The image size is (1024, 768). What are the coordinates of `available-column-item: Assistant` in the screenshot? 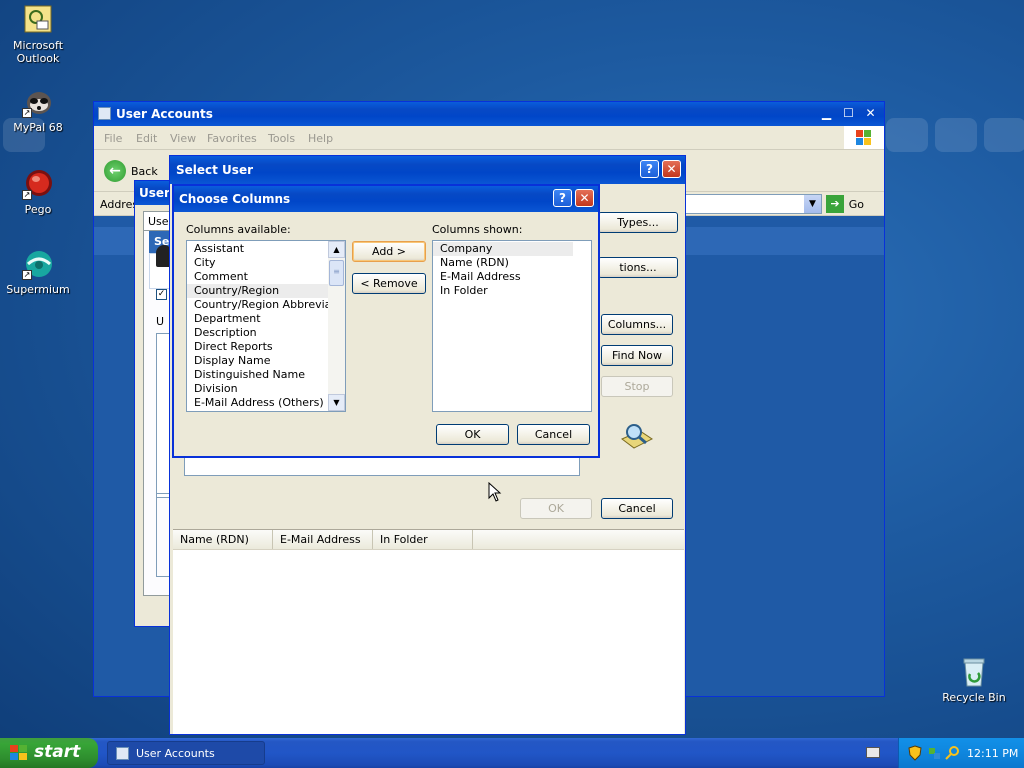 It's located at (258, 249).